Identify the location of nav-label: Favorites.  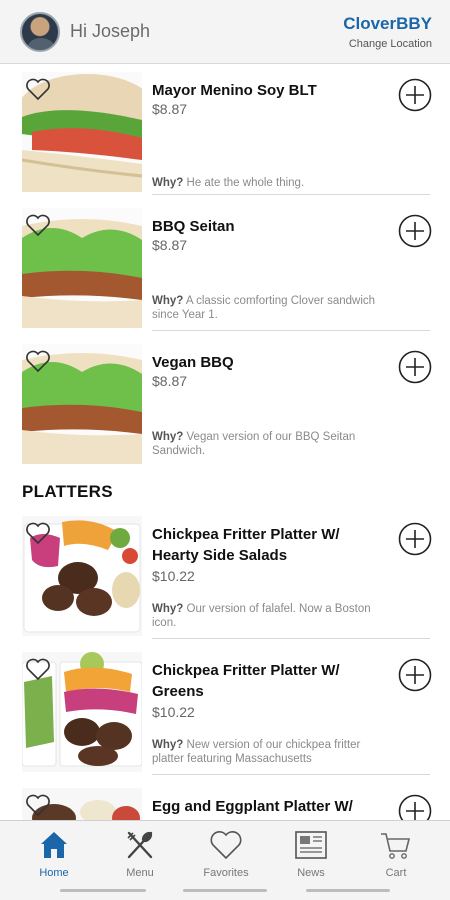
(226, 873).